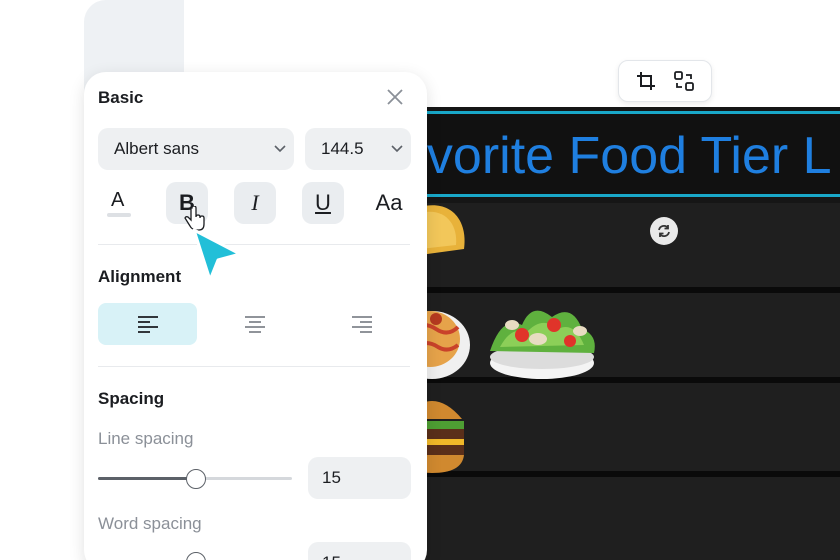 The height and width of the screenshot is (560, 840). Describe the element at coordinates (150, 523) in the screenshot. I see `word-spacing-label: Word spacing` at that location.